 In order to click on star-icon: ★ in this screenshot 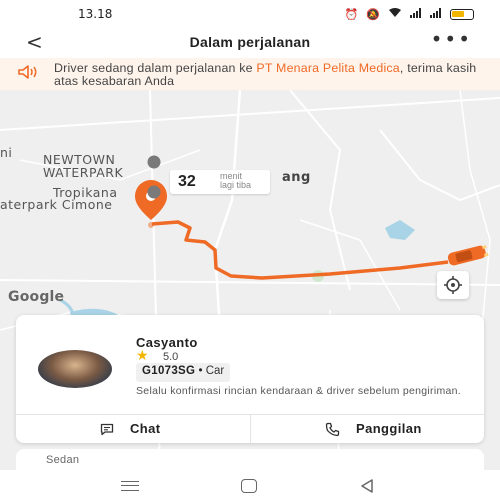, I will do `click(142, 356)`.